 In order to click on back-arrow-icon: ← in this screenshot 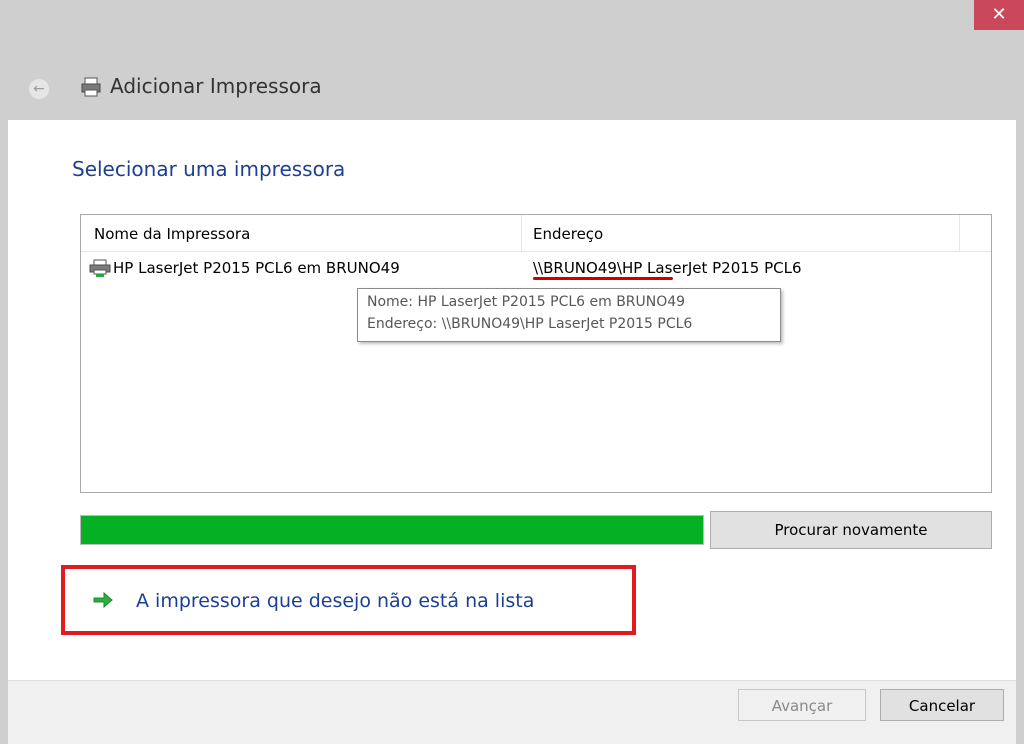, I will do `click(39, 89)`.